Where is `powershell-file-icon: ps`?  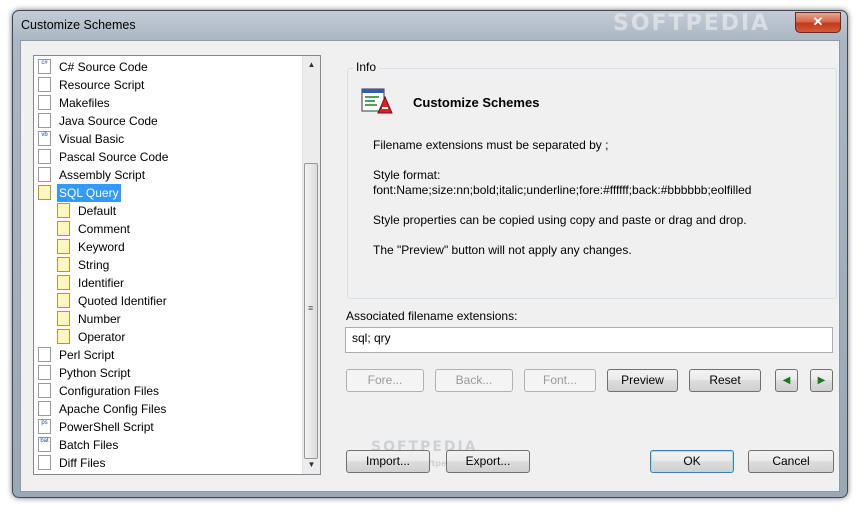
powershell-file-icon: ps is located at coordinates (44, 427).